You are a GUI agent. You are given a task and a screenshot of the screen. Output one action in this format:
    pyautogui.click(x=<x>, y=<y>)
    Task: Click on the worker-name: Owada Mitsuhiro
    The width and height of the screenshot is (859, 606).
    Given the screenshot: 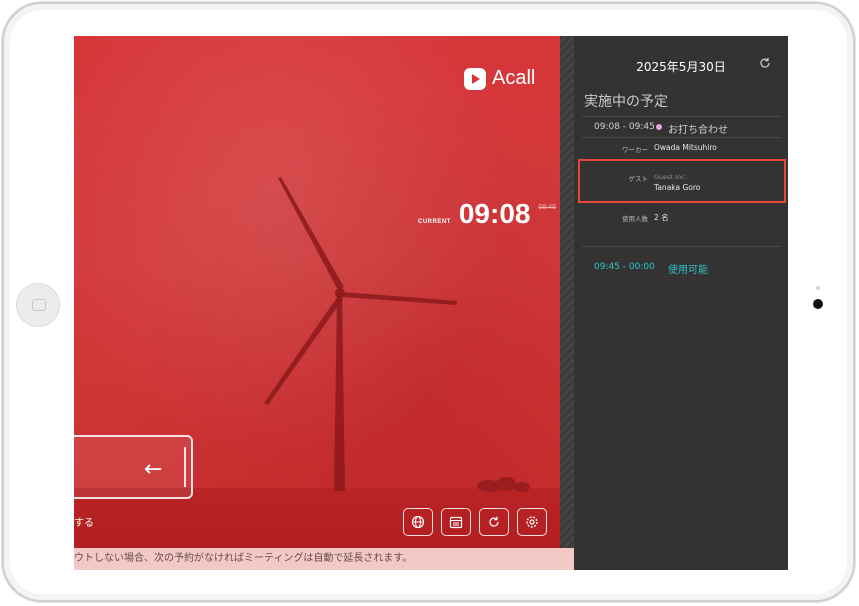 What is the action you would take?
    pyautogui.click(x=685, y=147)
    